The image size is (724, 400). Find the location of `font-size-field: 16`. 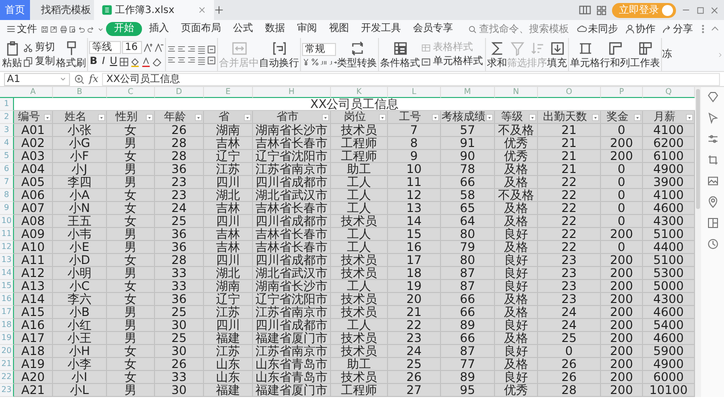

font-size-field: 16 is located at coordinates (132, 47).